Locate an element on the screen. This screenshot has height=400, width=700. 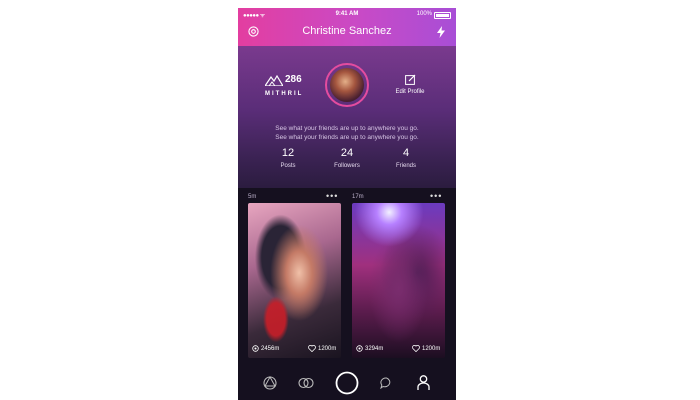
avatar is located at coordinates (347, 85).